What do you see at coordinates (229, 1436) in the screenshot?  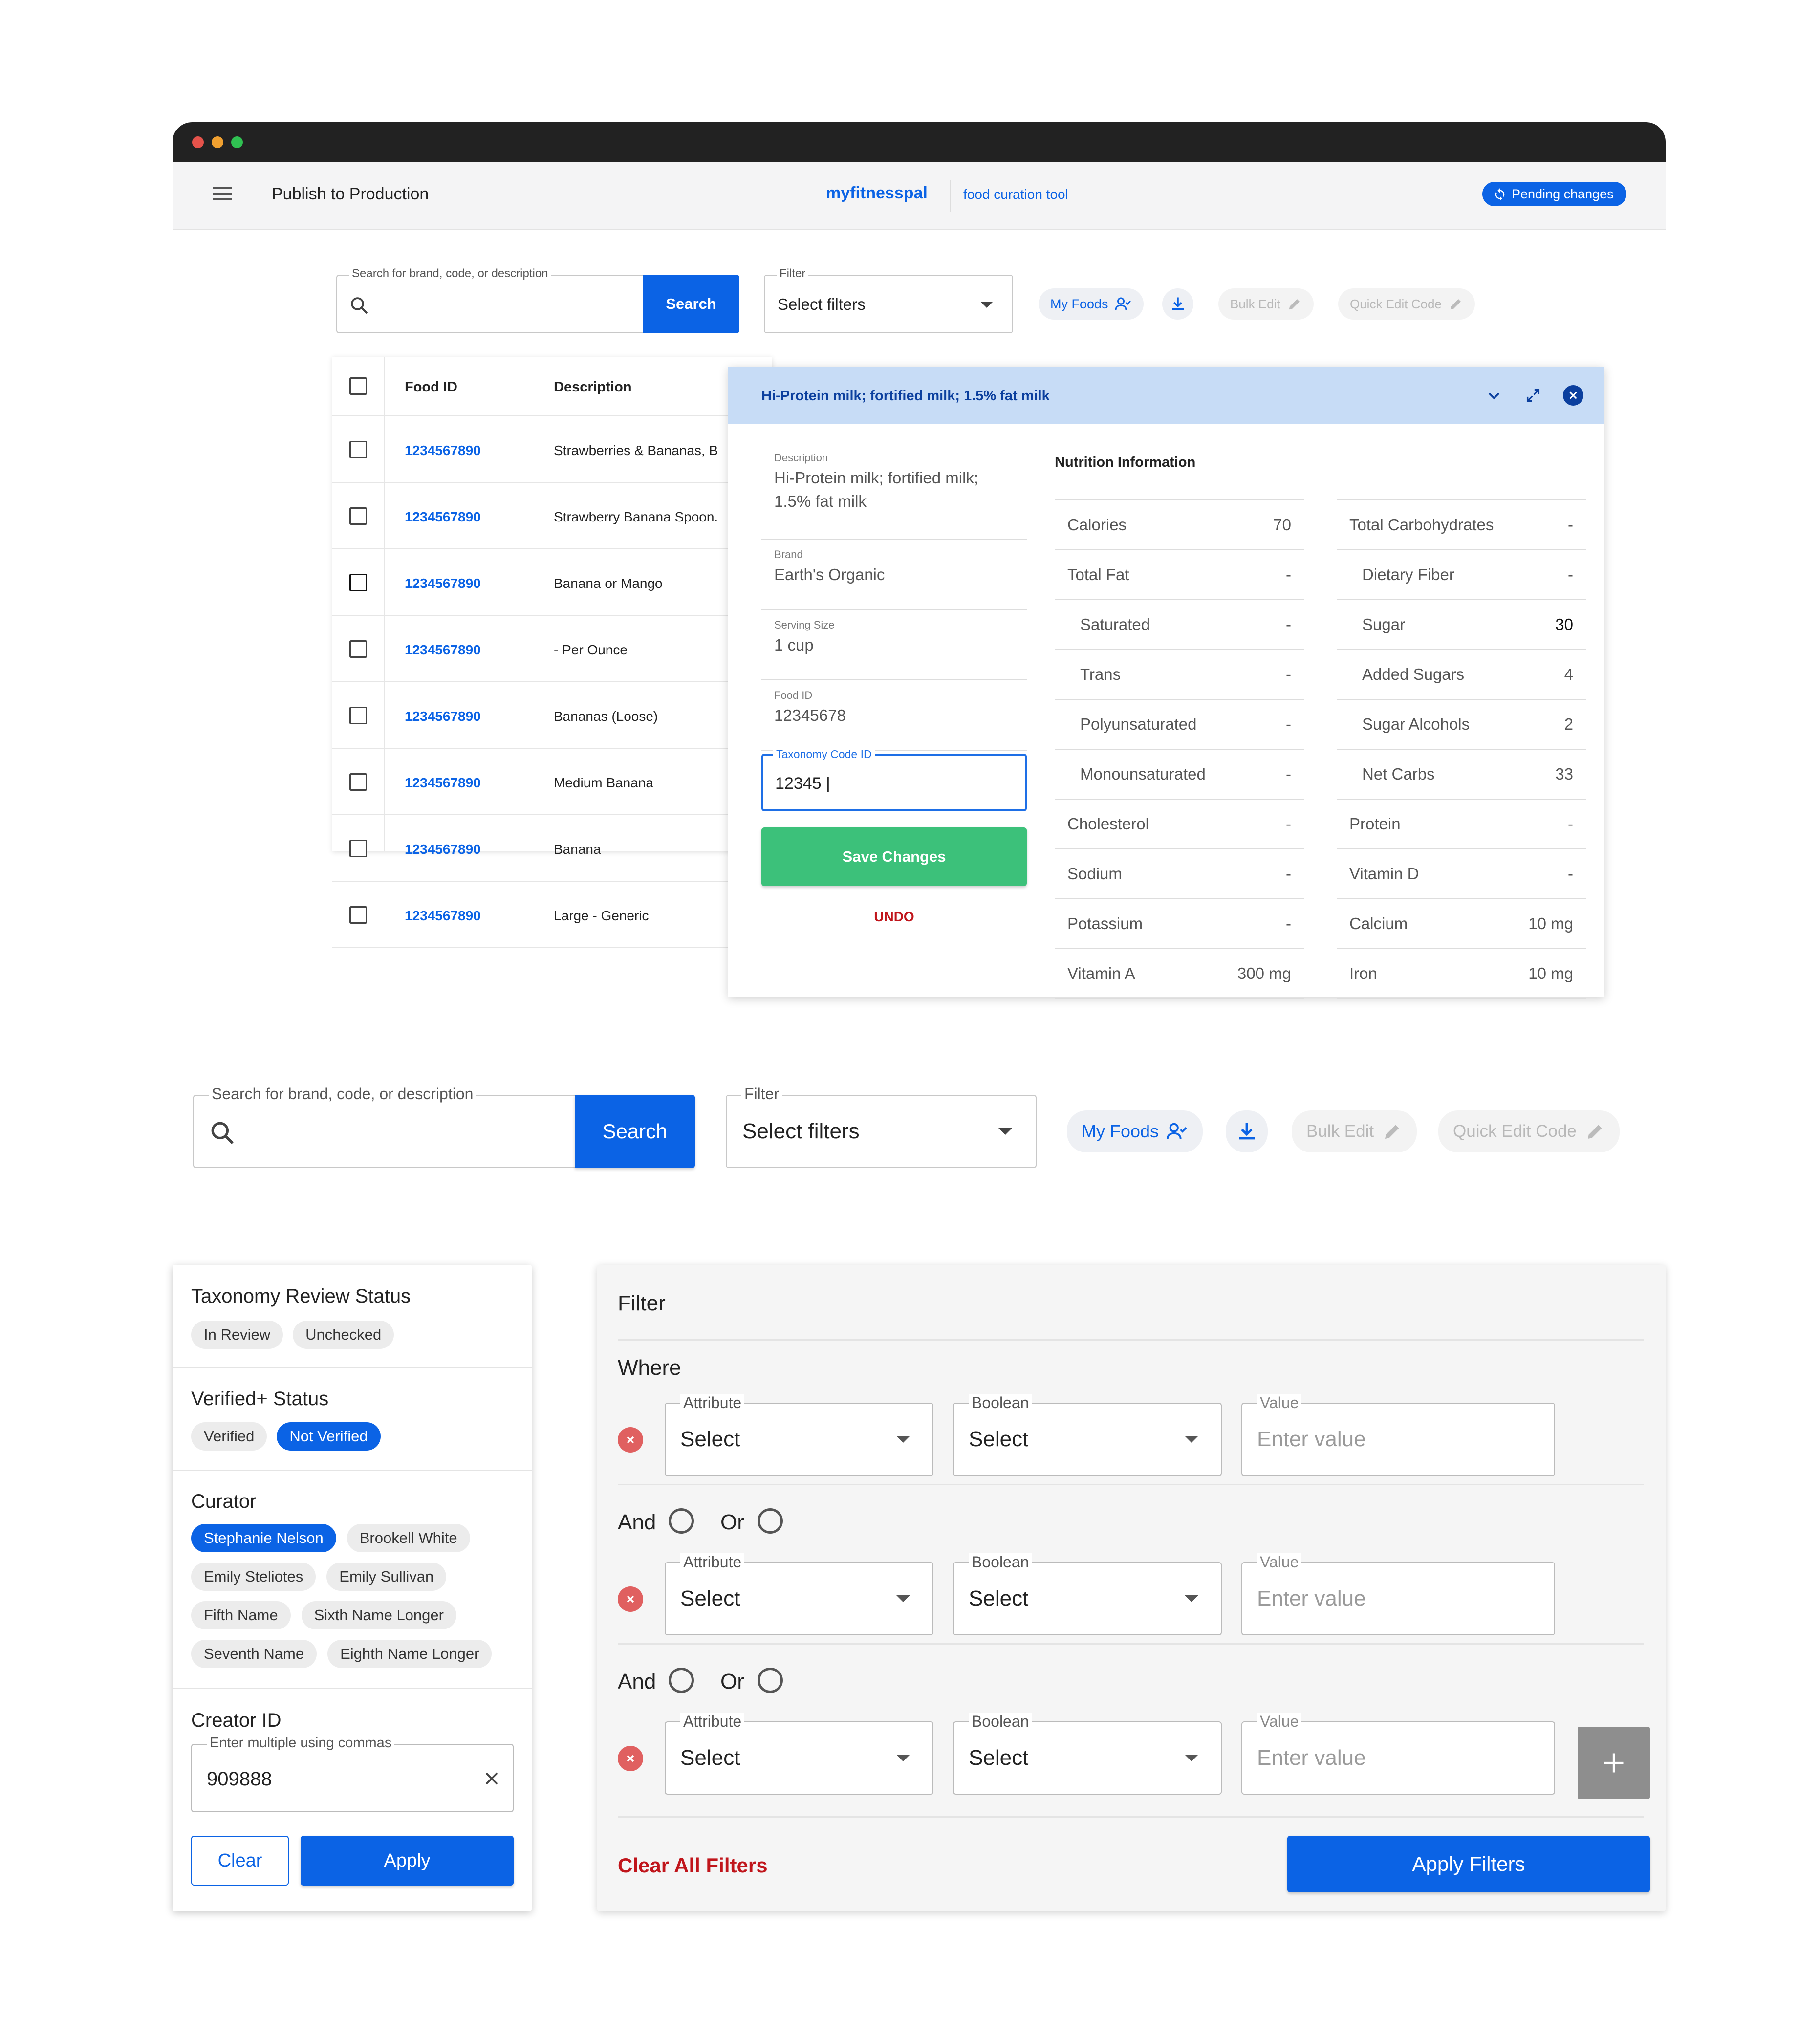 I see `chip-verified: Verified` at bounding box center [229, 1436].